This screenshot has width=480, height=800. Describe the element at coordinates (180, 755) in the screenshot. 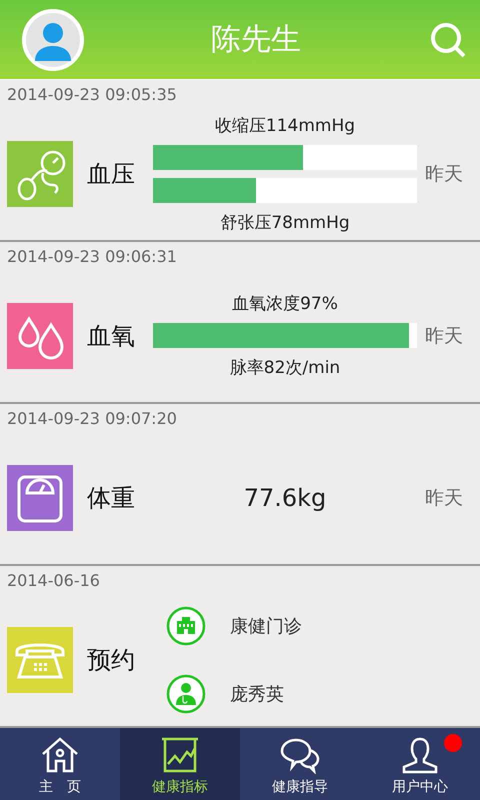

I see `chart-icon` at that location.